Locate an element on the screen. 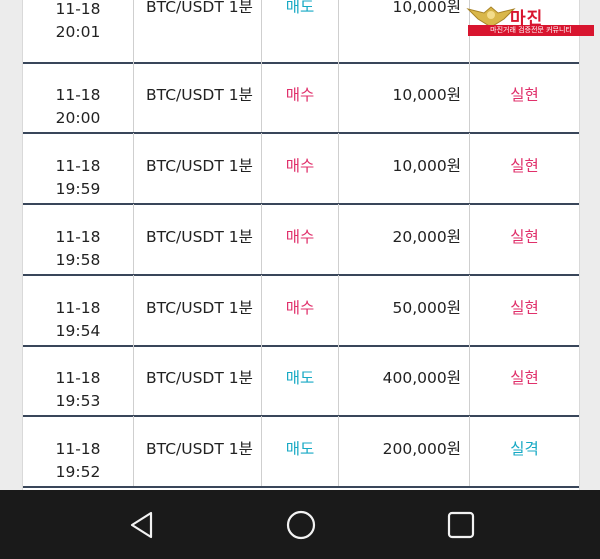 The image size is (600, 559). trade-datetime: 11-18 19:58 is located at coordinates (78, 239).